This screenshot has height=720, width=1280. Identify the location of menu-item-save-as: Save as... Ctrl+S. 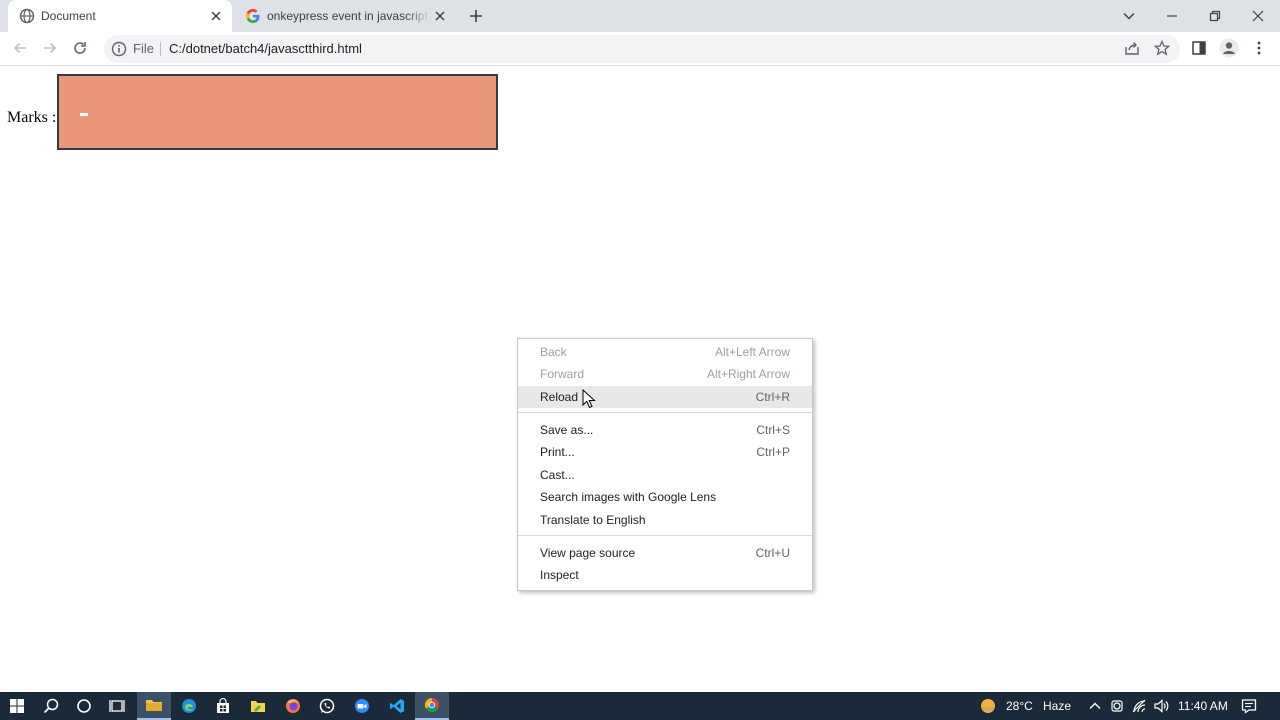
(665, 430).